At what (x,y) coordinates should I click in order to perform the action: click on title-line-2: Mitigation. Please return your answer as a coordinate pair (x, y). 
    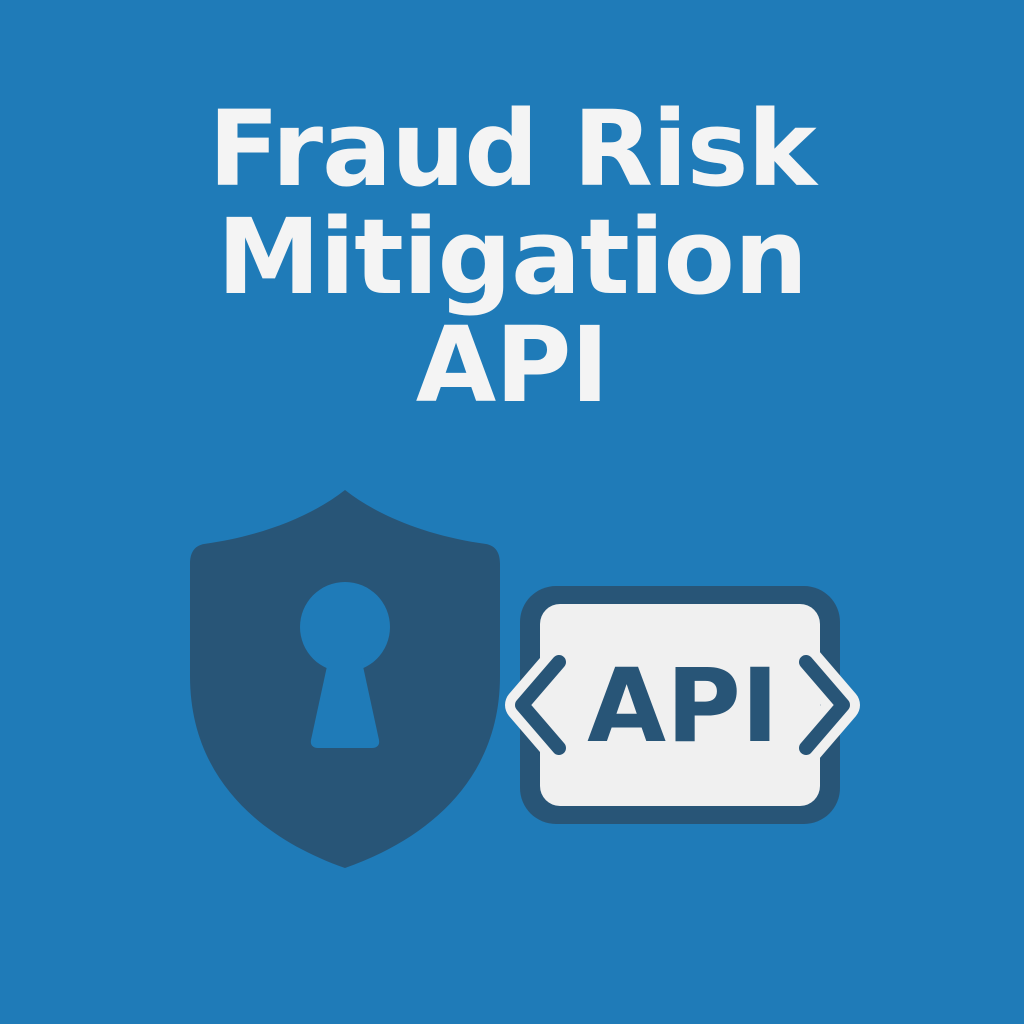
    Looking at the image, I should click on (512, 257).